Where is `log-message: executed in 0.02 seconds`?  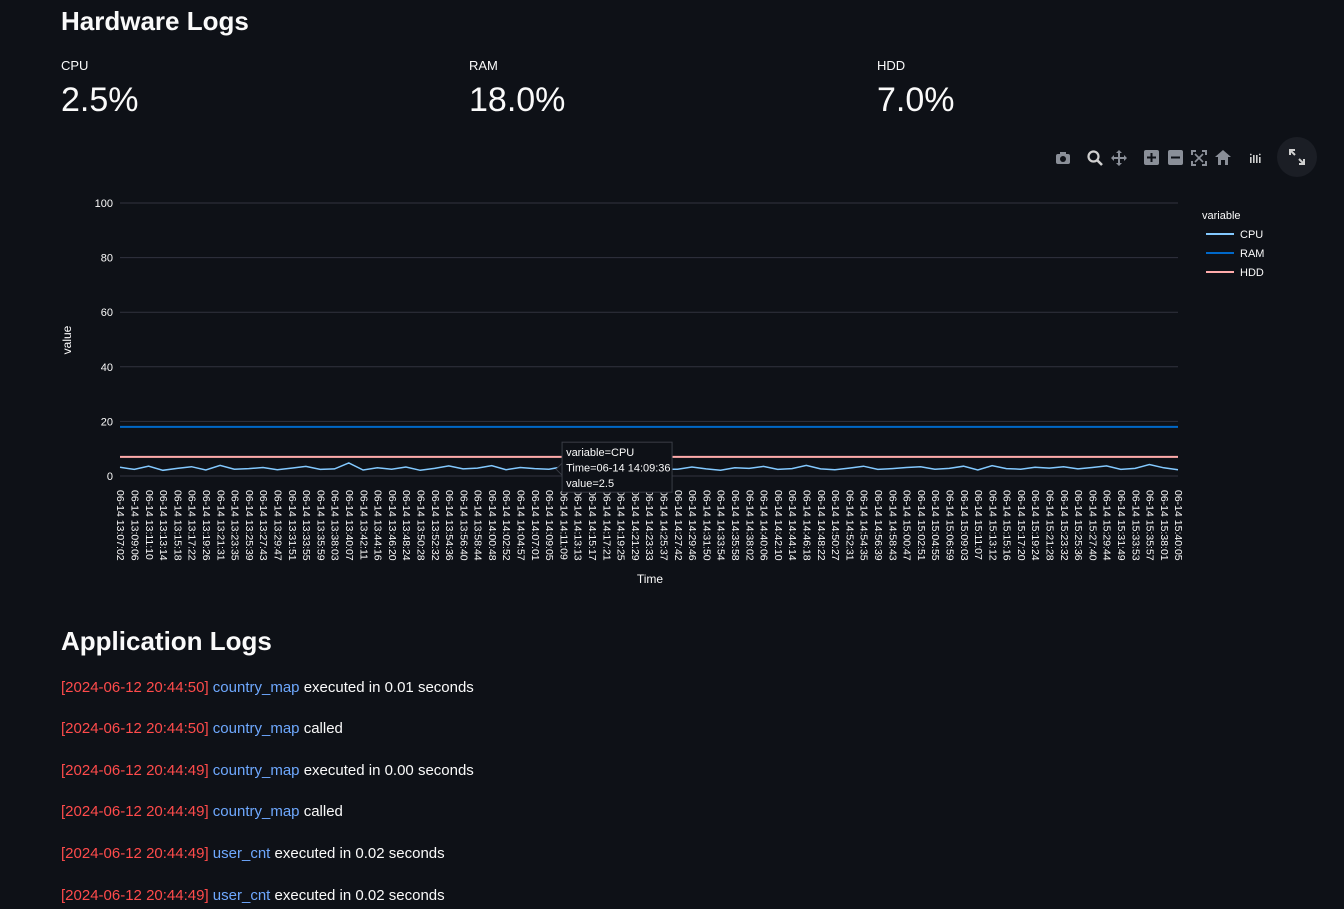 log-message: executed in 0.02 seconds is located at coordinates (359, 853).